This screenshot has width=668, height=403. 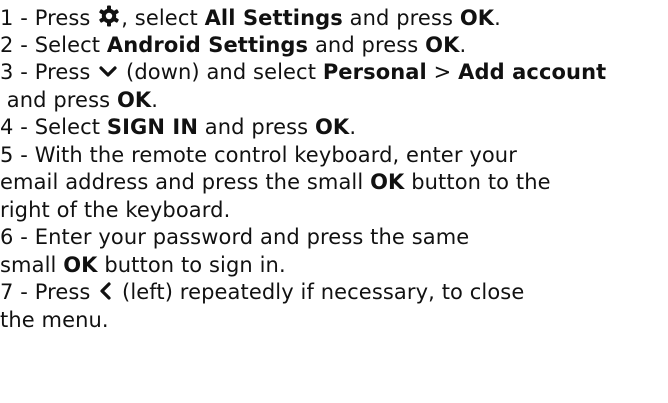 What do you see at coordinates (17, 292) in the screenshot?
I see `step-number: 7 -` at bounding box center [17, 292].